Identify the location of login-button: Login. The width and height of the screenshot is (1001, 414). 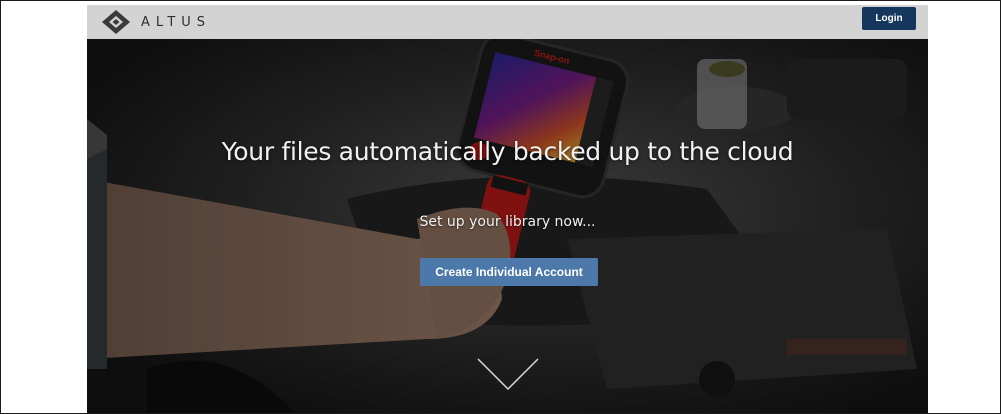
(889, 18).